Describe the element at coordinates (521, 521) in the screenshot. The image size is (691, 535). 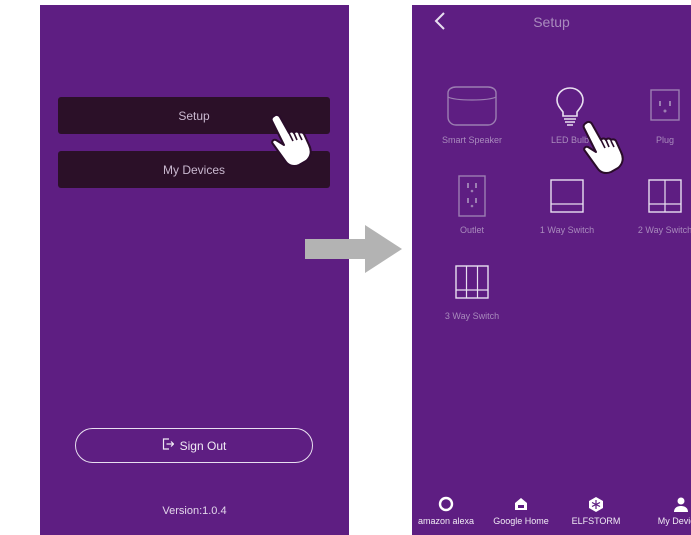
I see `nav-label: Google Home` at that location.